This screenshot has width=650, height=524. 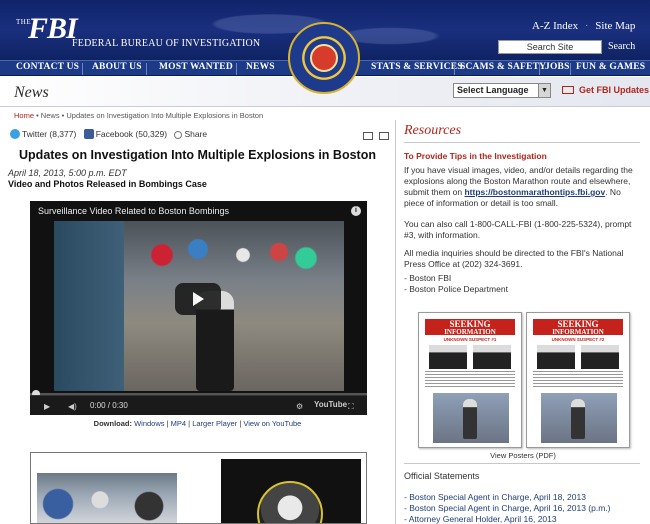 I want to click on suspect-1-poster: SEEKING INFORMATION UNKNOWN SUSPECT #1, so click(x=470, y=380).